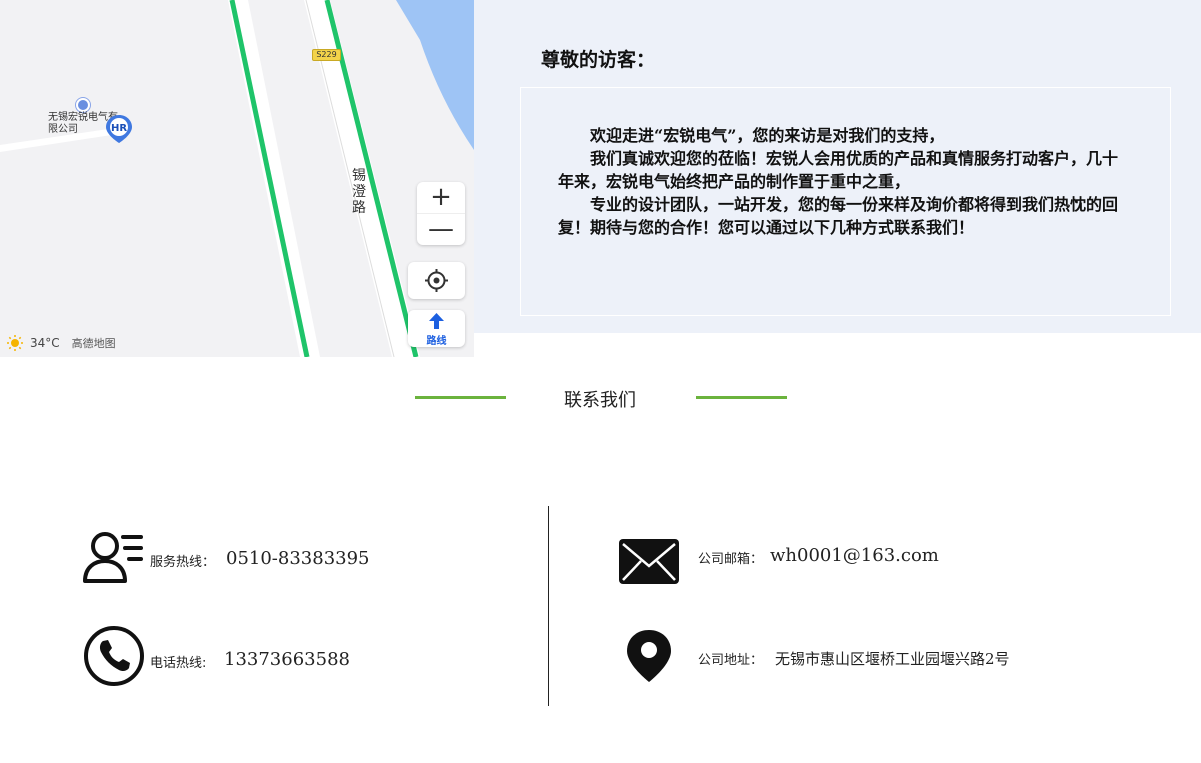 The width and height of the screenshot is (1201, 763). Describe the element at coordinates (114, 656) in the screenshot. I see `phone-icon` at that location.